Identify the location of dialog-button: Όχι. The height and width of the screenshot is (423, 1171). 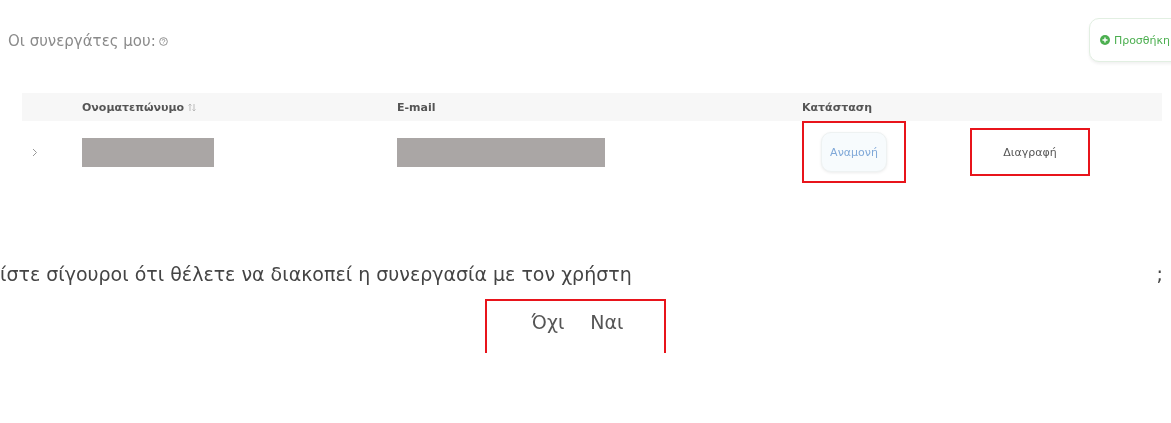
(548, 322).